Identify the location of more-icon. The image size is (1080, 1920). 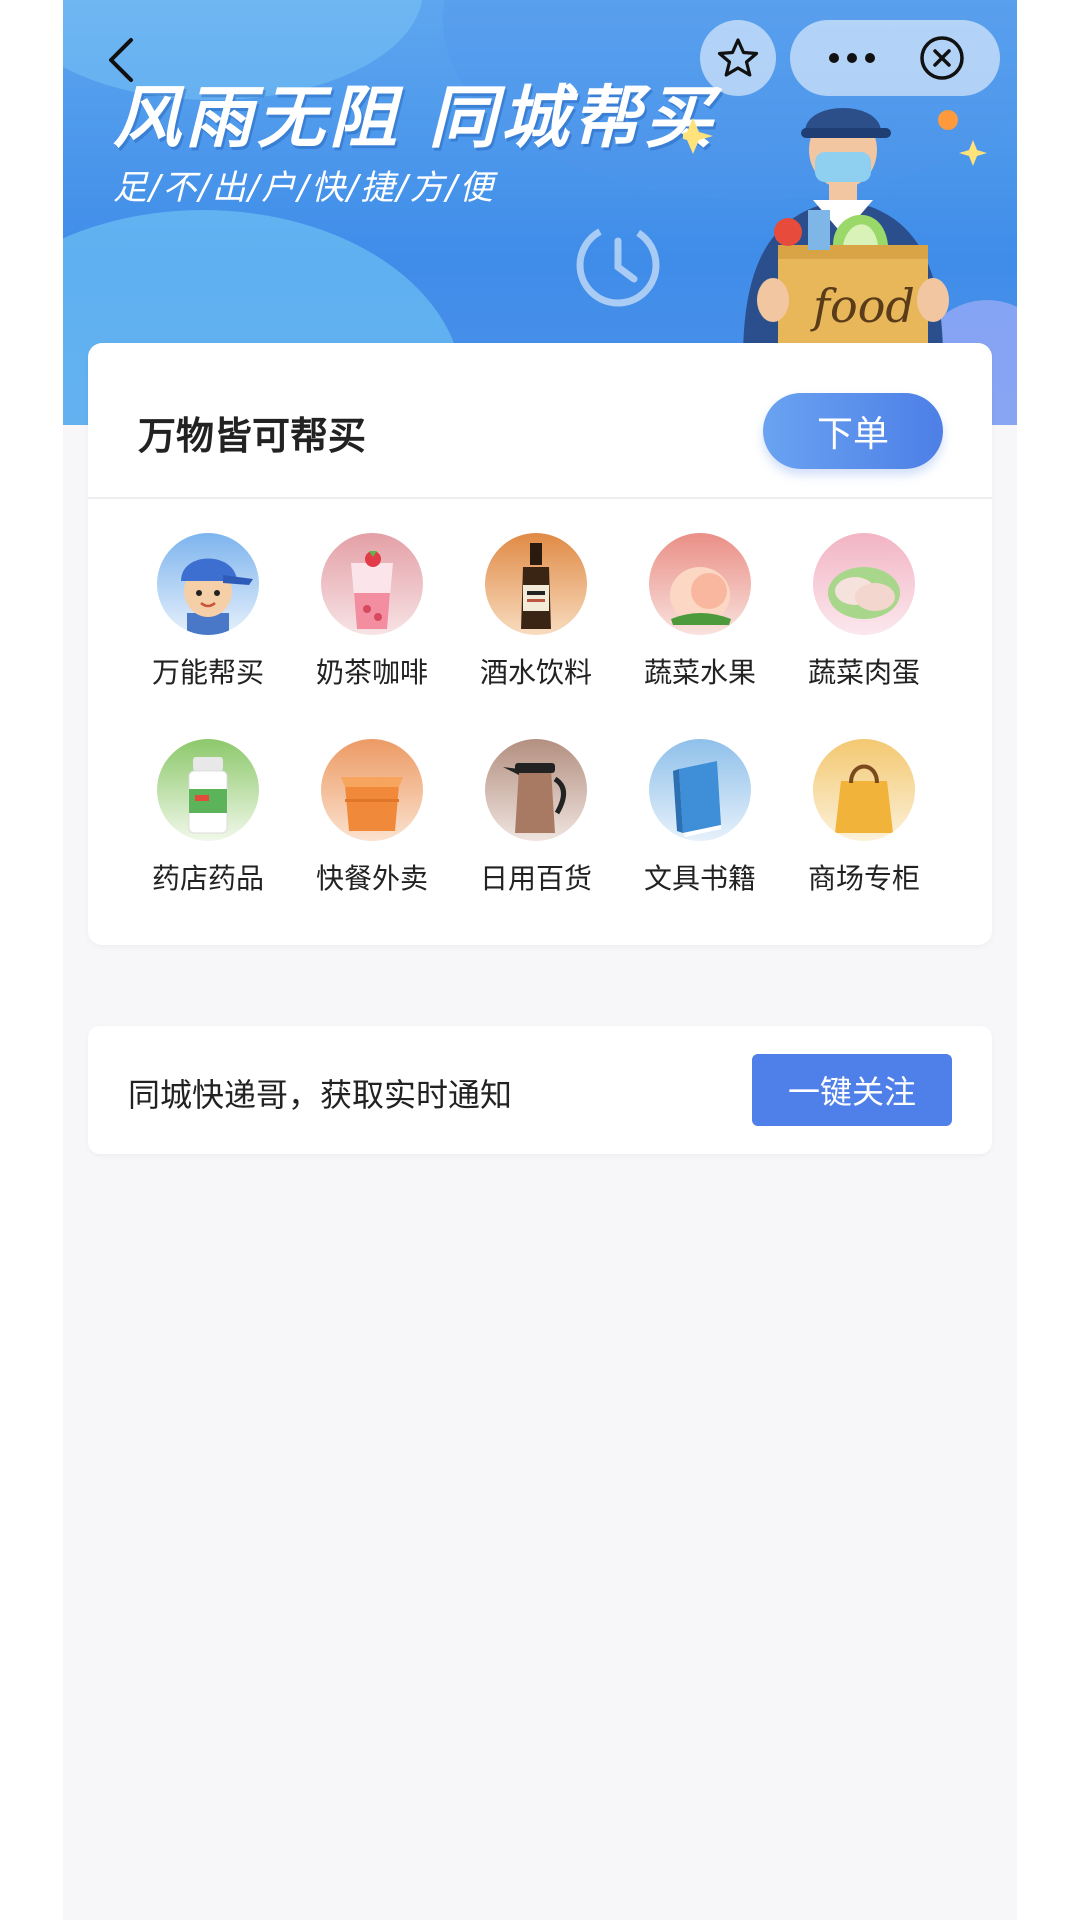
(852, 58).